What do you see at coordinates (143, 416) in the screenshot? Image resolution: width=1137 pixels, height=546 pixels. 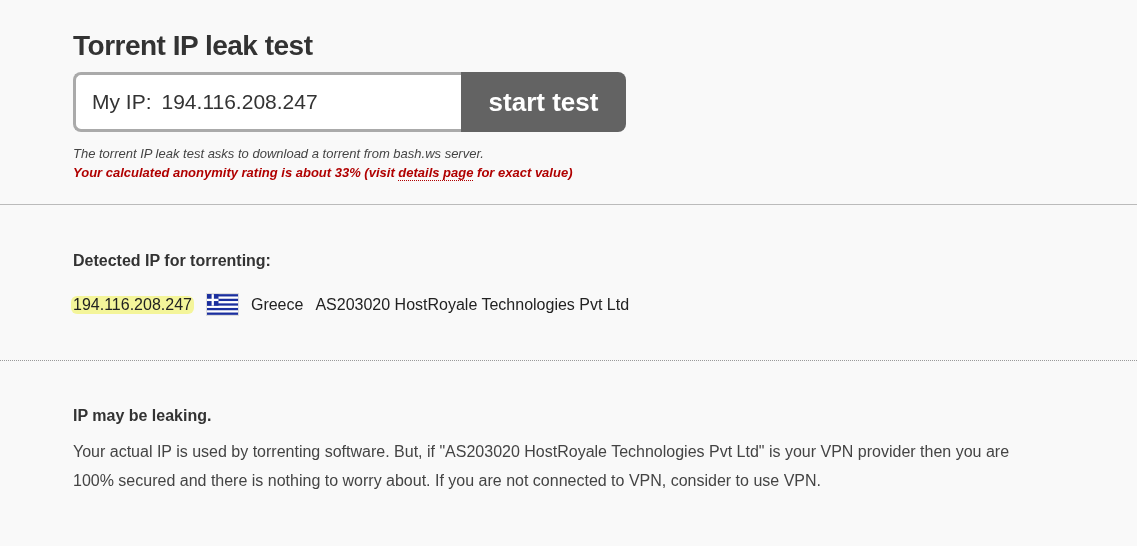 I see `verdict-heading: IP may be leaking.` at bounding box center [143, 416].